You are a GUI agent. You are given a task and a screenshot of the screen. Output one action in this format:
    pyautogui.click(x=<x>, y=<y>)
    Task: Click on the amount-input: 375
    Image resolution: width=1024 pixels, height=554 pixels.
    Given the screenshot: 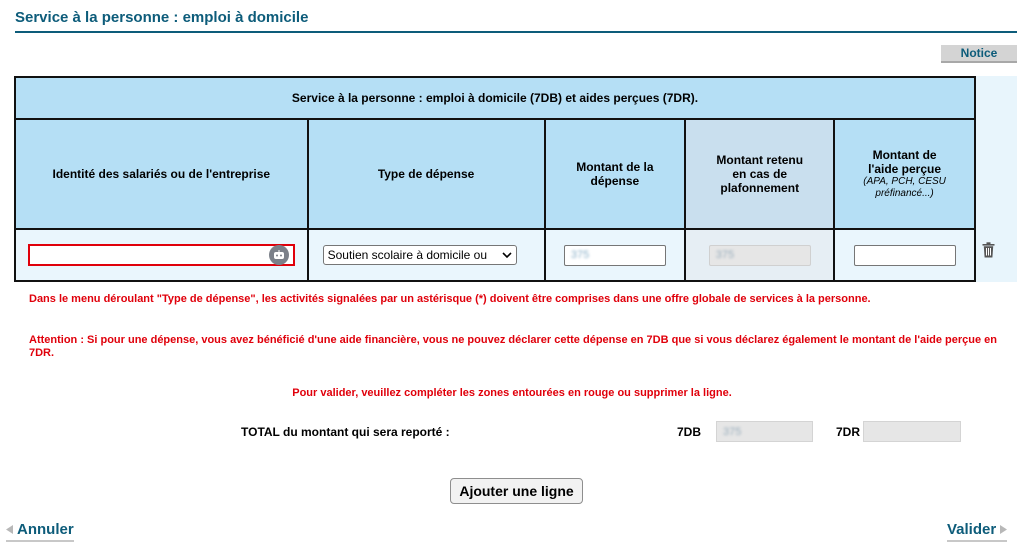 What is the action you would take?
    pyautogui.click(x=614, y=255)
    